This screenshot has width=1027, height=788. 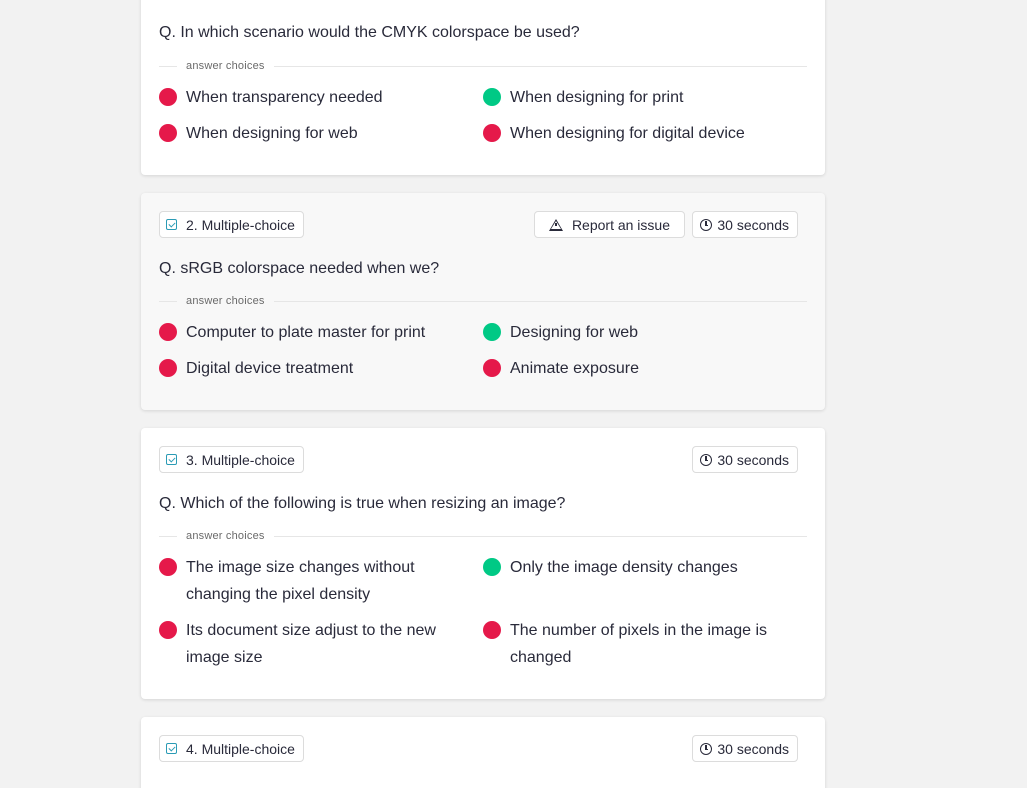 What do you see at coordinates (620, 224) in the screenshot?
I see `report-issue-label: Report an issue` at bounding box center [620, 224].